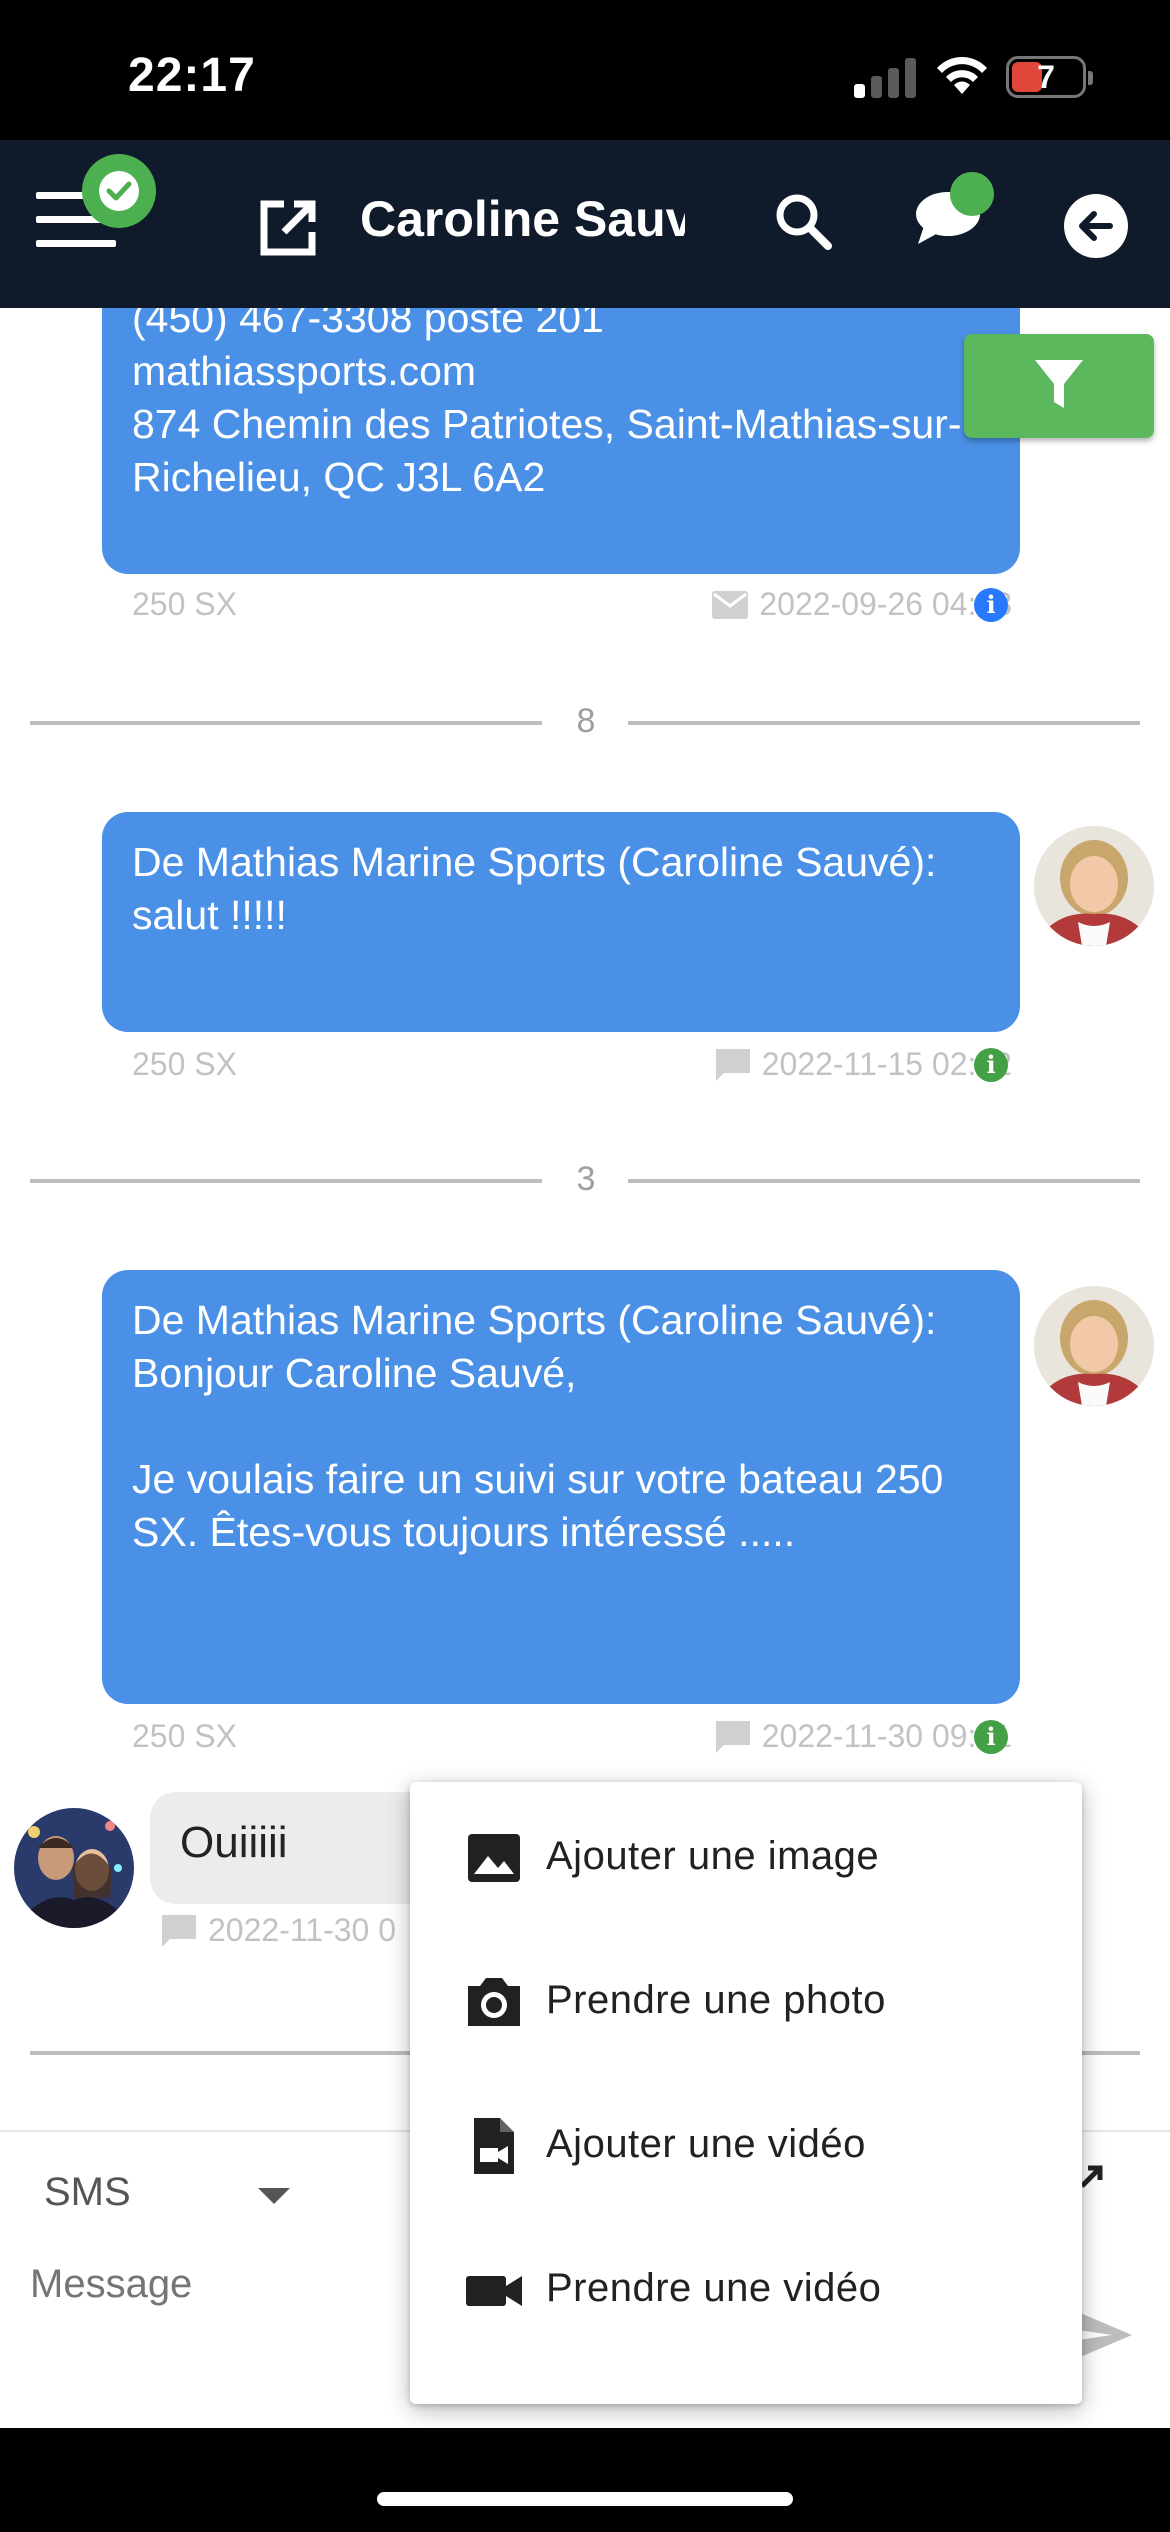  I want to click on send-icon, so click(1105, 2335).